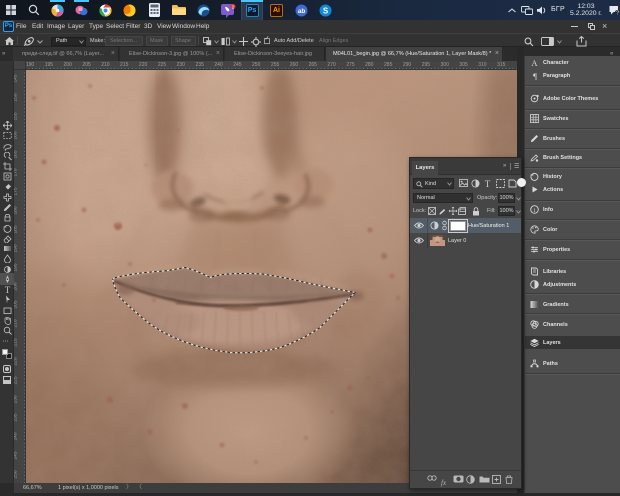 The width and height of the screenshot is (620, 496). Describe the element at coordinates (302, 11) in the screenshot. I see `svg-text: ab` at that location.